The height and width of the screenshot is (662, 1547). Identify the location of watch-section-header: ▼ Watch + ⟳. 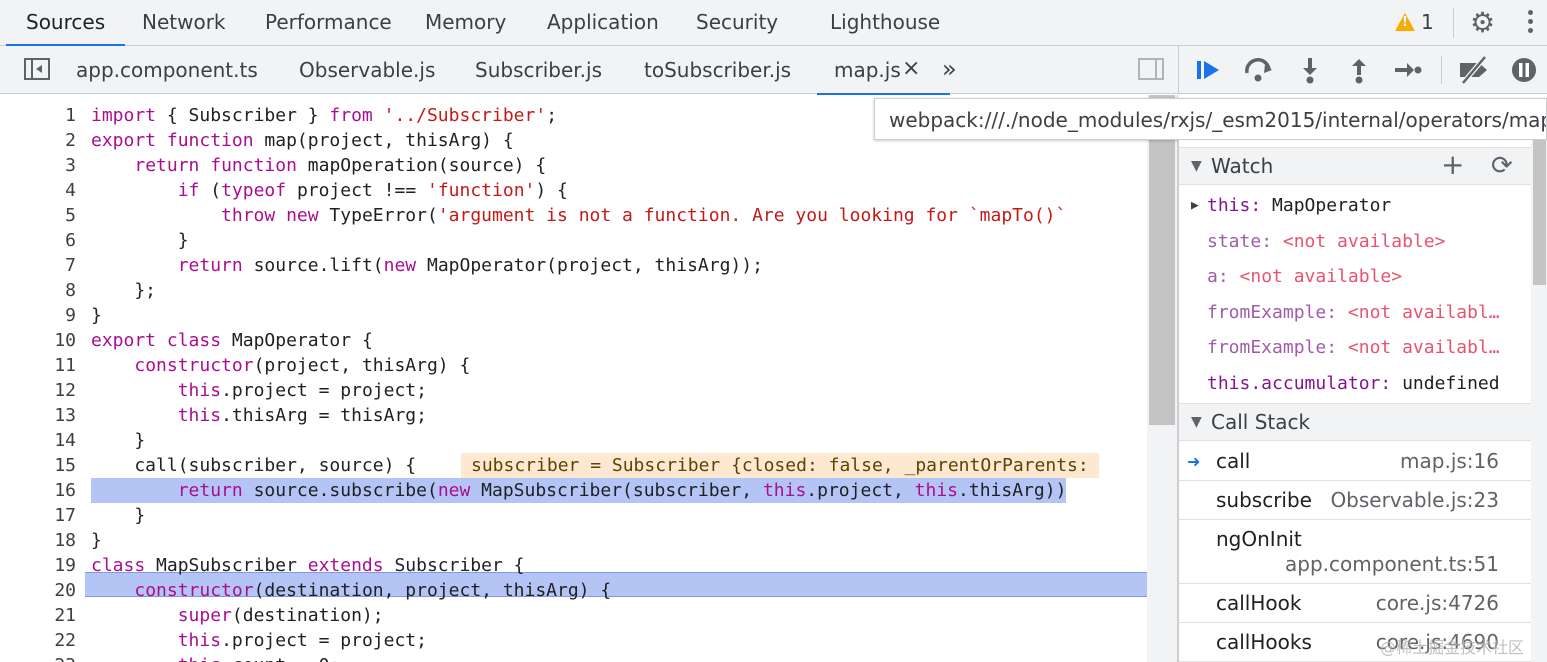
(1355, 166).